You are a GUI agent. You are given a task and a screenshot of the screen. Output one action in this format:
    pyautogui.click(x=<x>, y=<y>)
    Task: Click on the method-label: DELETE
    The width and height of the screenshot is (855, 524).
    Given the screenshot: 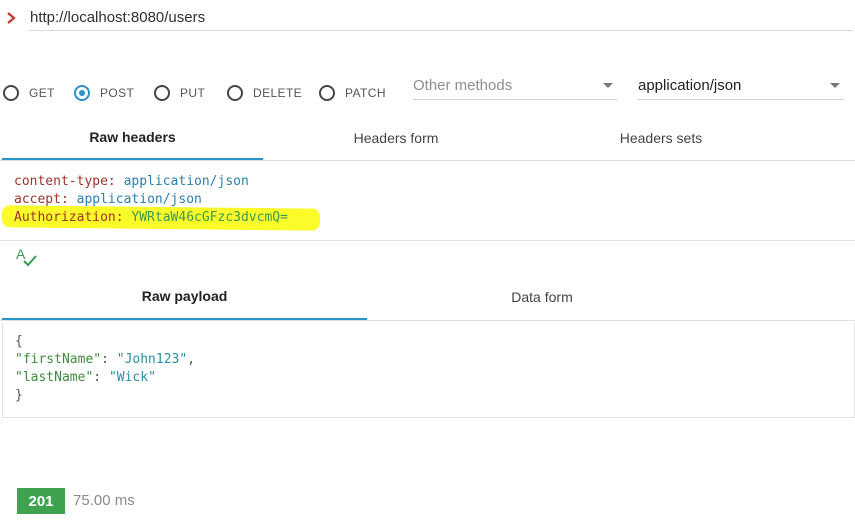 What is the action you would take?
    pyautogui.click(x=278, y=93)
    